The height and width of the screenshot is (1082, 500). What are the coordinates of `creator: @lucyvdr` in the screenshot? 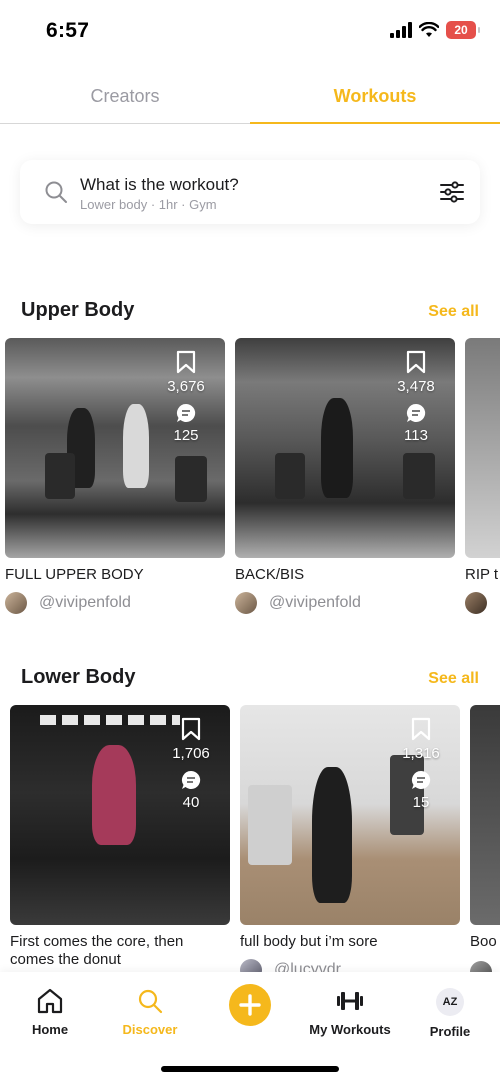 It's located at (350, 965).